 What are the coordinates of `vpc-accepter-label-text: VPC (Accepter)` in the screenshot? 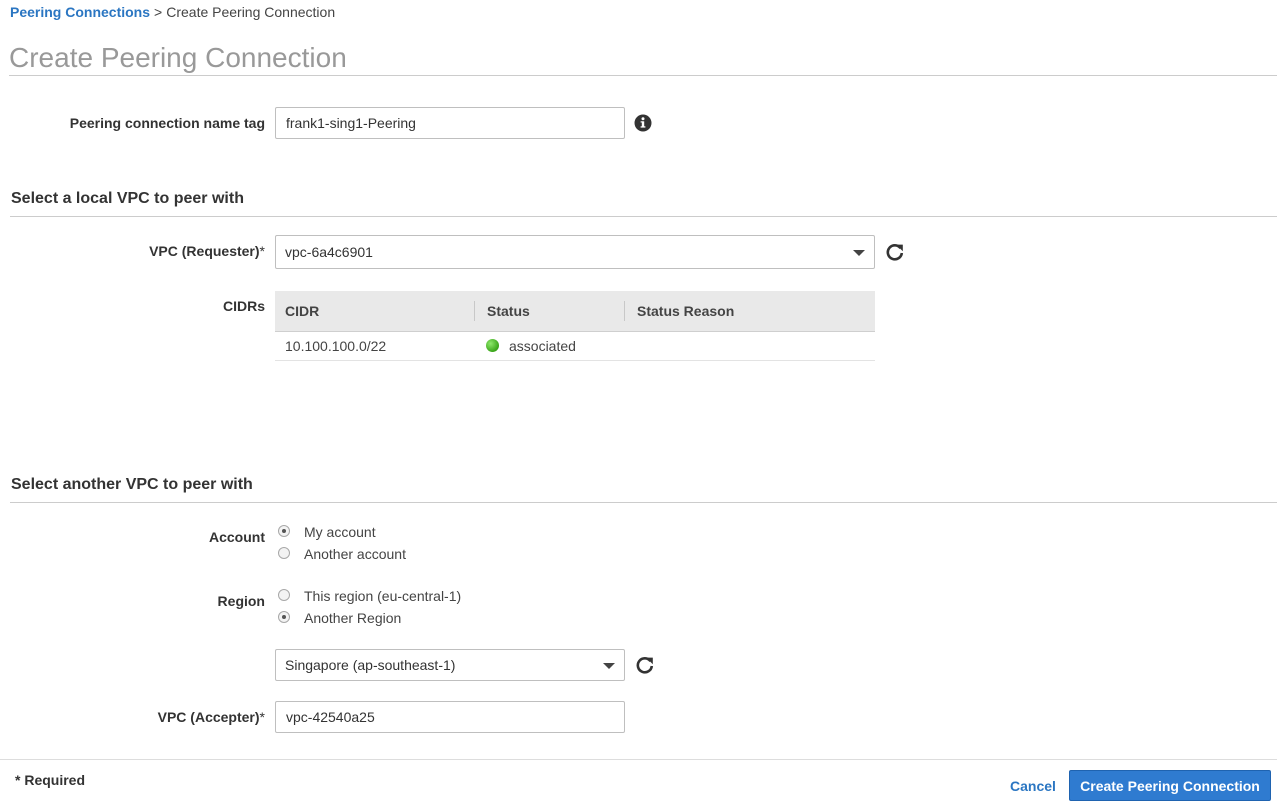 It's located at (208, 717).